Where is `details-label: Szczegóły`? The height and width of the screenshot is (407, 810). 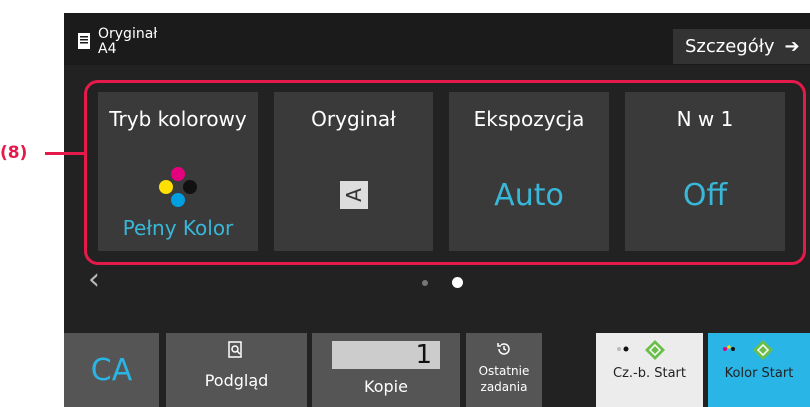
details-label: Szczegóły is located at coordinates (730, 46).